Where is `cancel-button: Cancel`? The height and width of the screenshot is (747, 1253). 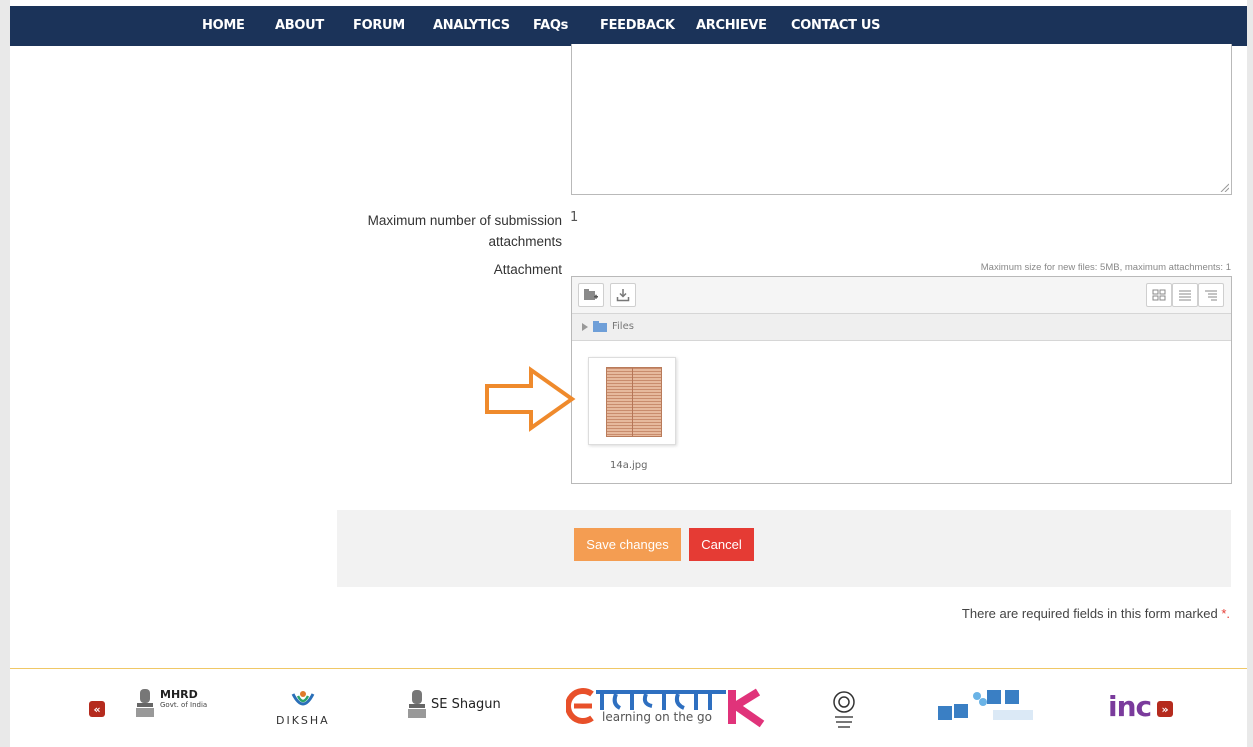 cancel-button: Cancel is located at coordinates (721, 544).